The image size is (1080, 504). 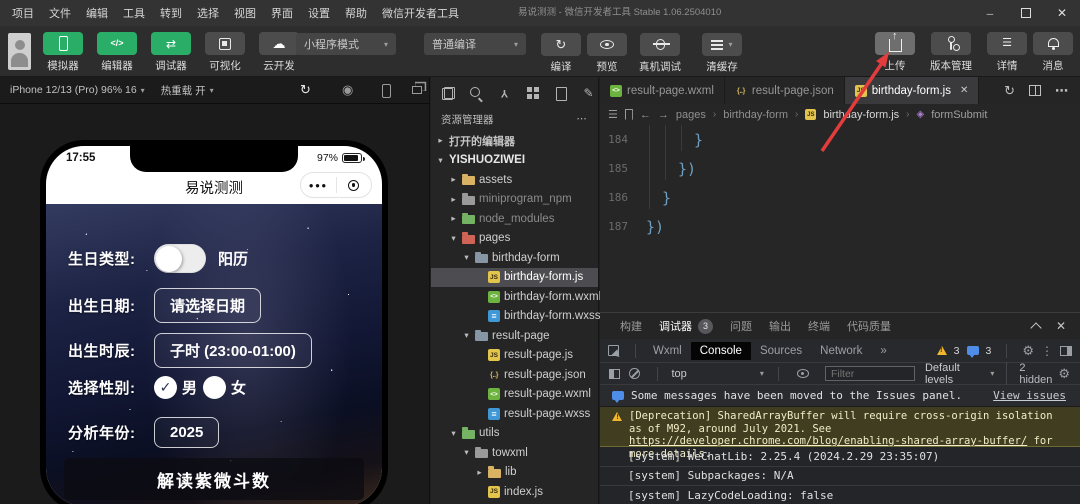 What do you see at coordinates (989, 351) in the screenshot?
I see `issues-count: 3` at bounding box center [989, 351].